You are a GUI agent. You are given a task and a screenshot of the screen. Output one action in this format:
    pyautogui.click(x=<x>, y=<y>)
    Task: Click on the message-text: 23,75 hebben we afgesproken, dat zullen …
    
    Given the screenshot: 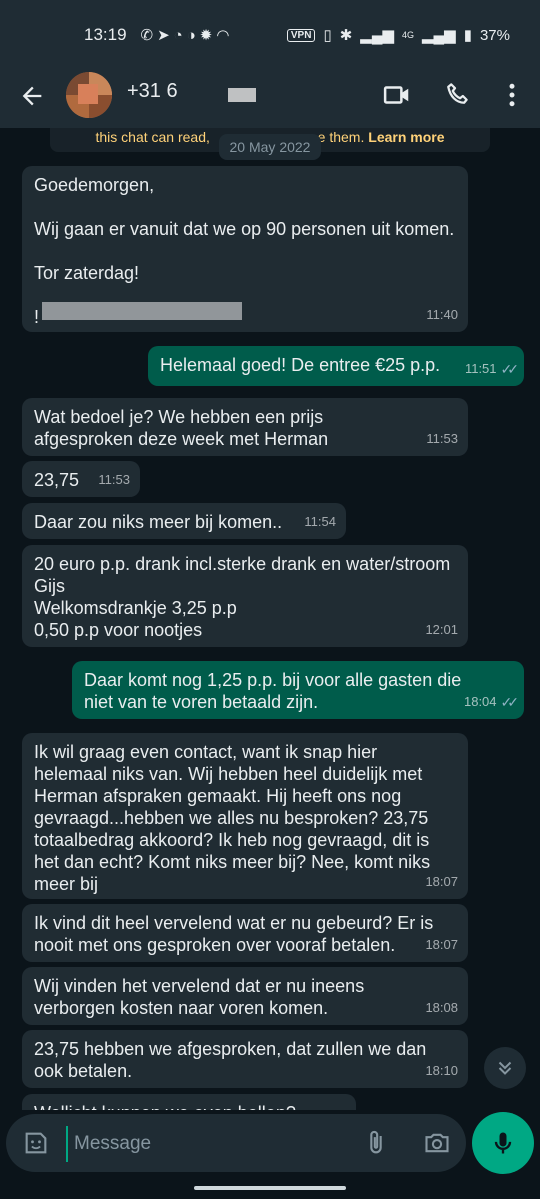 What is the action you would take?
    pyautogui.click(x=230, y=1060)
    